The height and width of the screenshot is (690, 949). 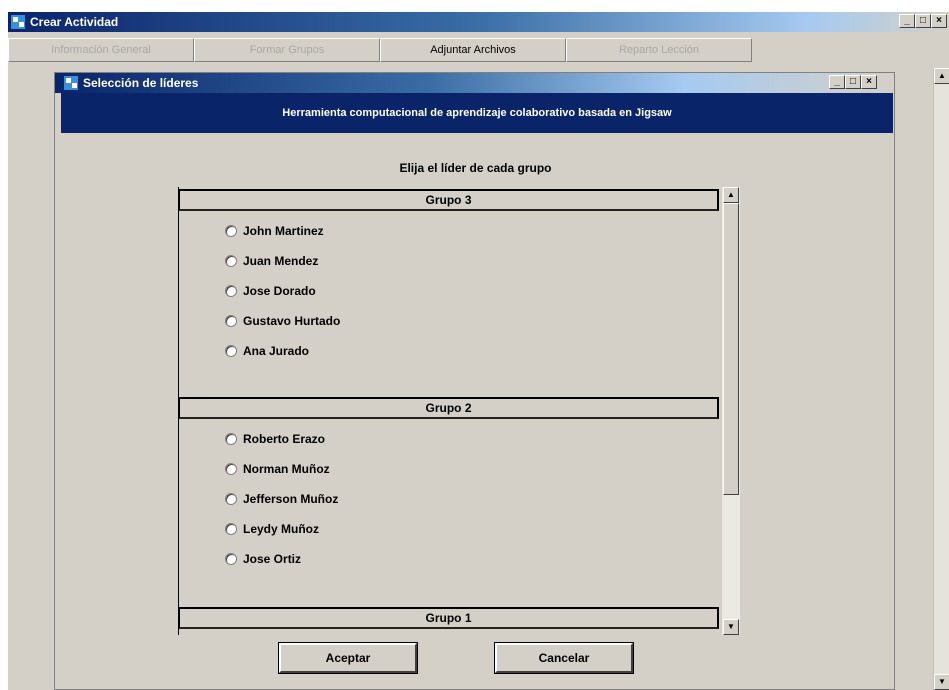 What do you see at coordinates (292, 321) in the screenshot?
I see `student-name: Gustavo Hurtado` at bounding box center [292, 321].